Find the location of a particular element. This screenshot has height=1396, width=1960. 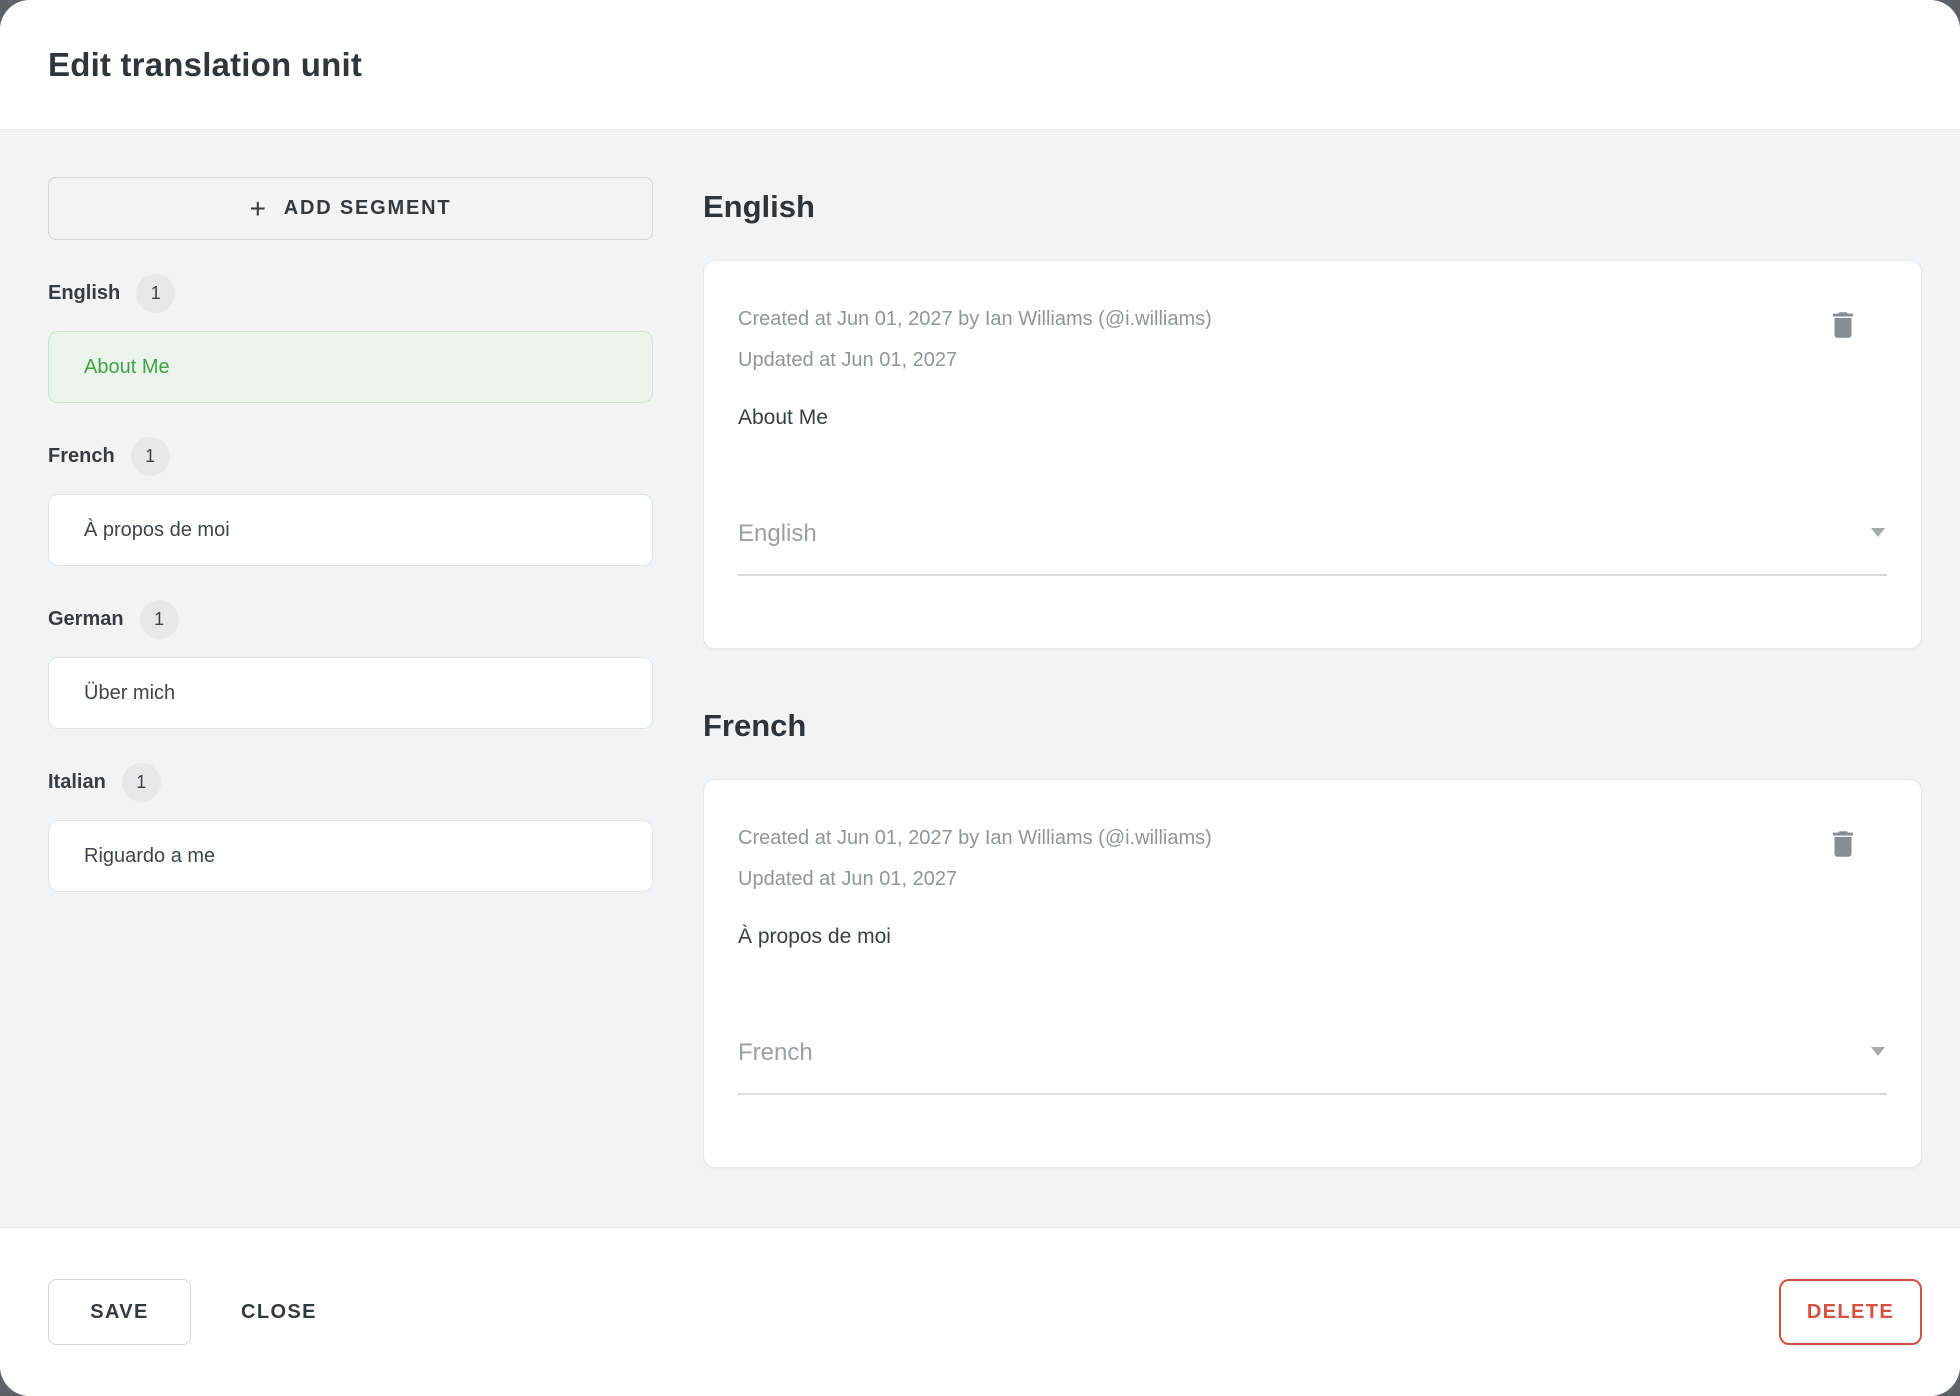

lang-label: German is located at coordinates (86, 618).